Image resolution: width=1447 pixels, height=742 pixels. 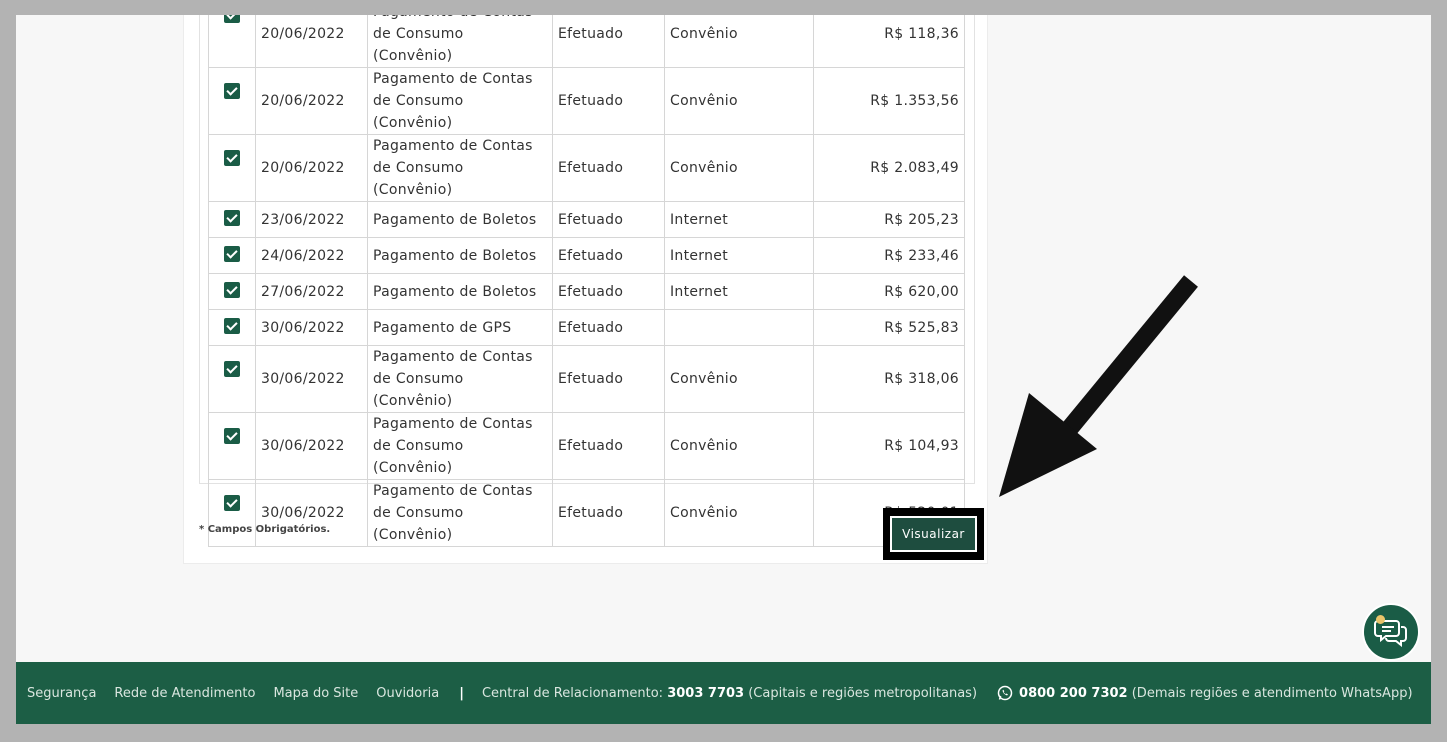 What do you see at coordinates (706, 693) in the screenshot?
I see `central-phone: 3003 7703` at bounding box center [706, 693].